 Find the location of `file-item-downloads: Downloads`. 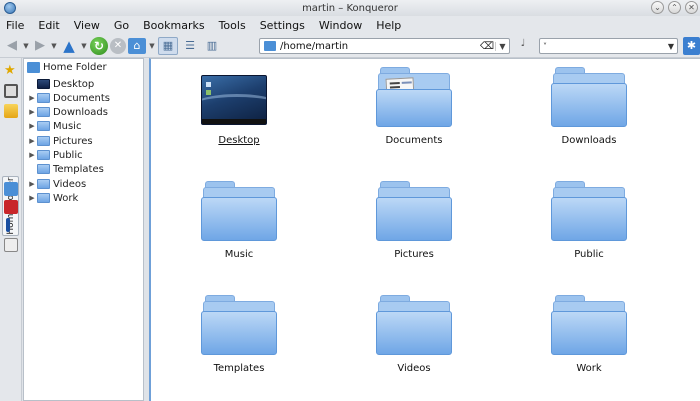

file-item-downloads: Downloads is located at coordinates (589, 106).